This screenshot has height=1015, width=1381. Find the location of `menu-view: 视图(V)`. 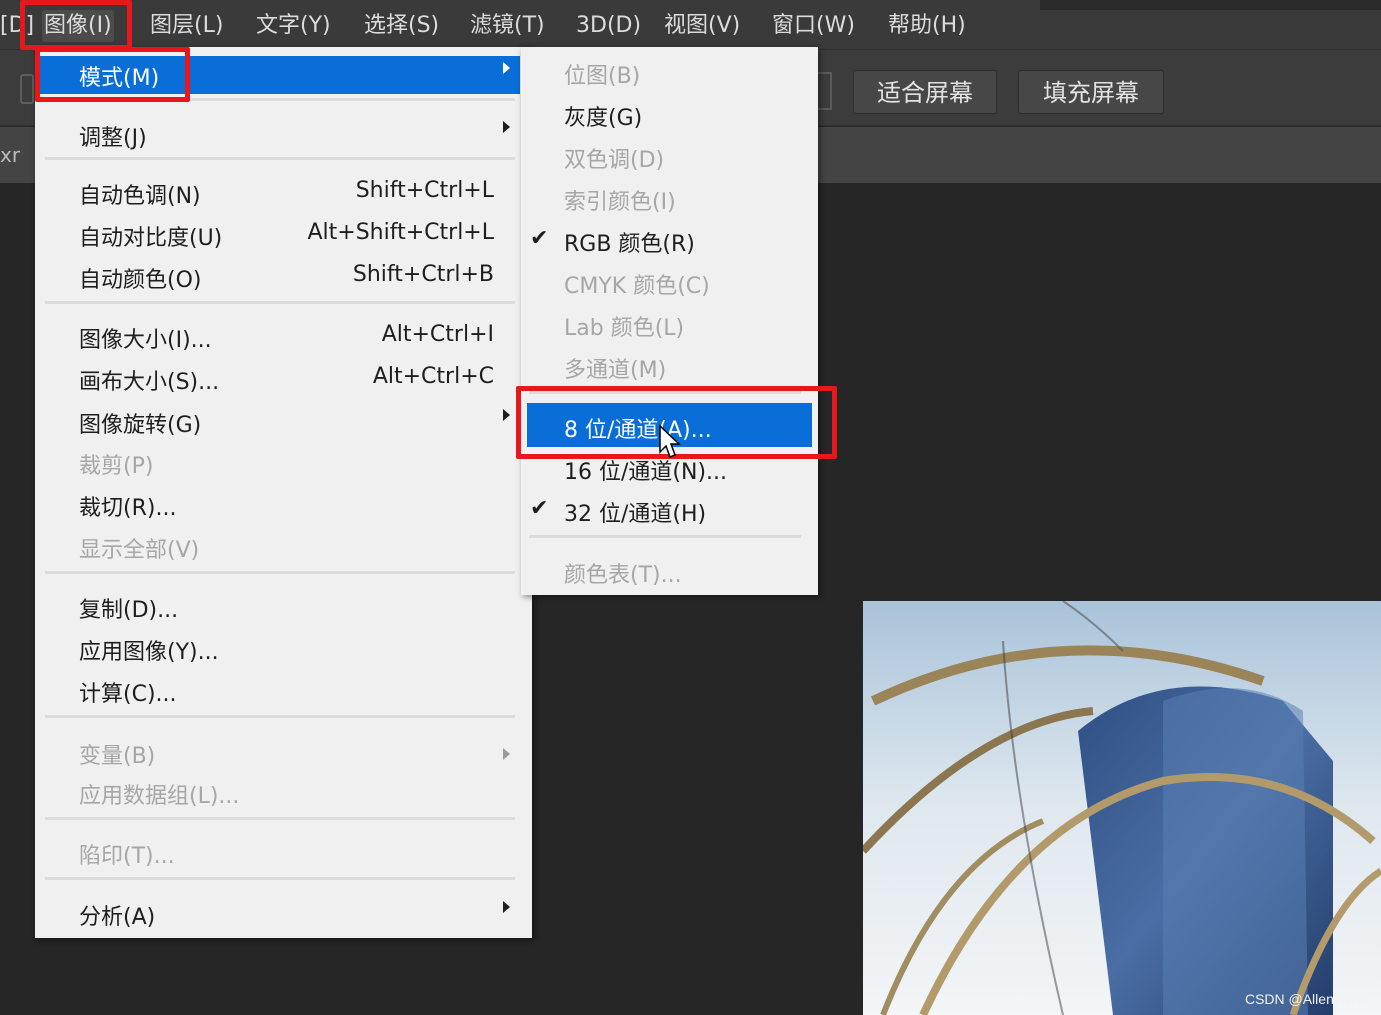

menu-view: 视图(V) is located at coordinates (702, 26).